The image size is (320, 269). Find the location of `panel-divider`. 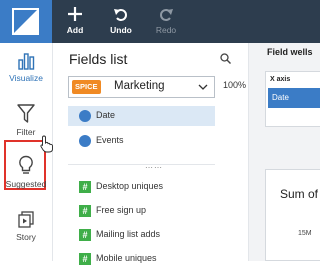

panel-divider is located at coordinates (141, 164).